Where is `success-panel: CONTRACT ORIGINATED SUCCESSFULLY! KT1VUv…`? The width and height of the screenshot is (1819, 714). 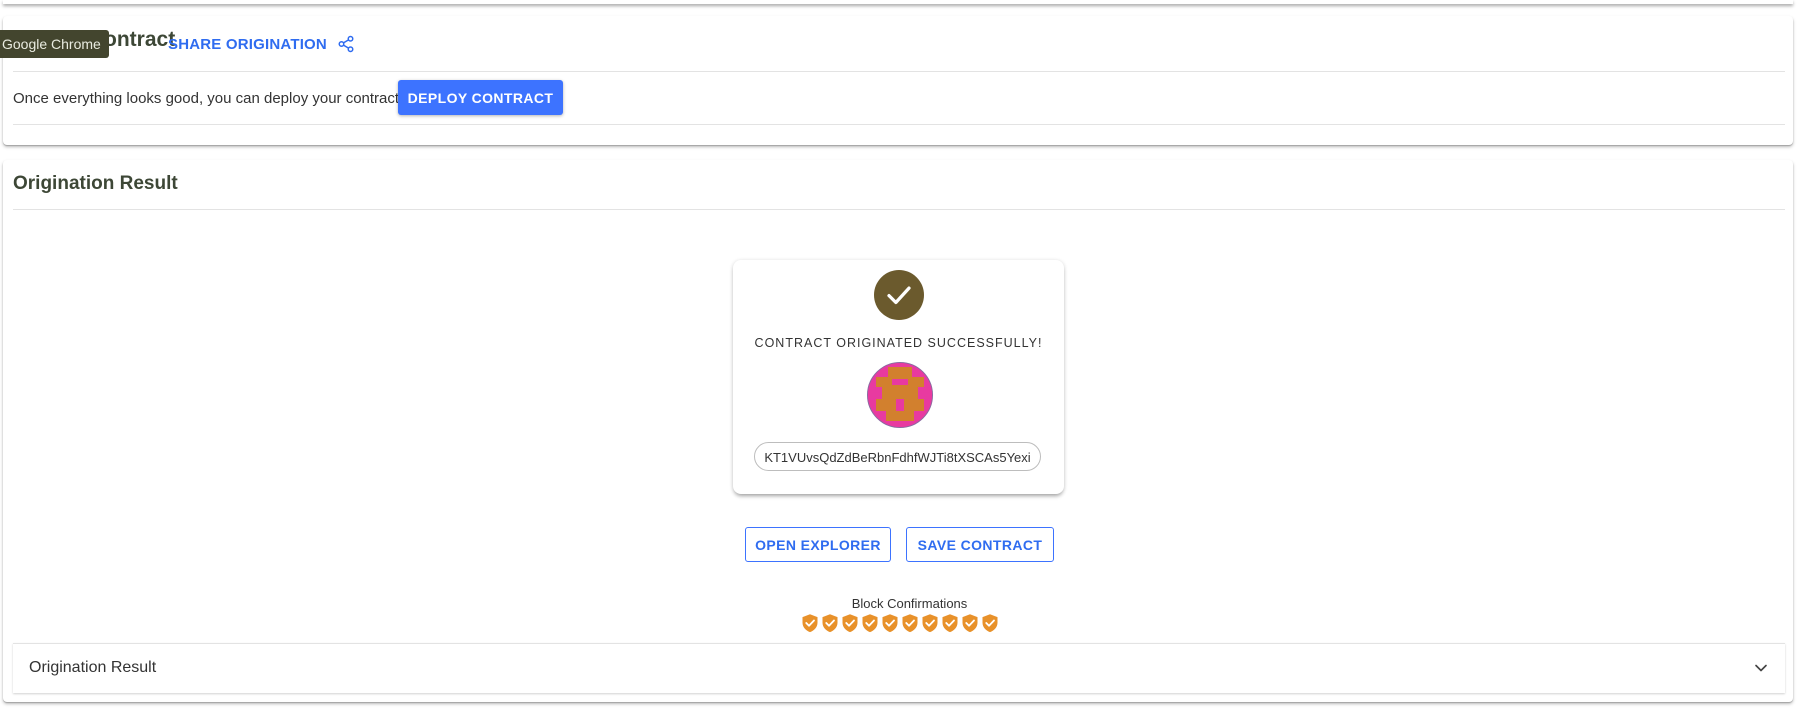 success-panel: CONTRACT ORIGINATED SUCCESSFULLY! KT1VUv… is located at coordinates (898, 377).